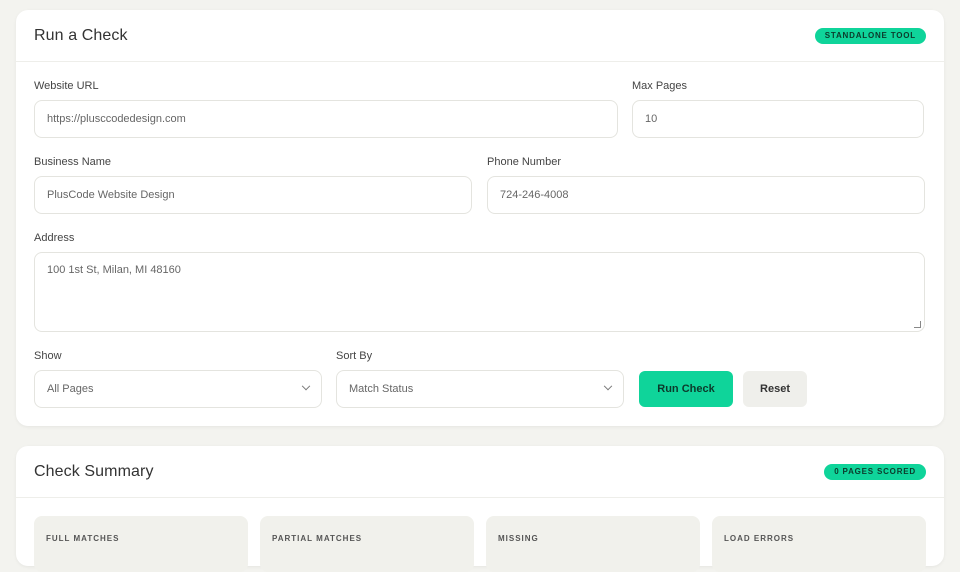 This screenshot has height=572, width=960. Describe the element at coordinates (534, 195) in the screenshot. I see `phone-number-value: 724-246-4008` at that location.